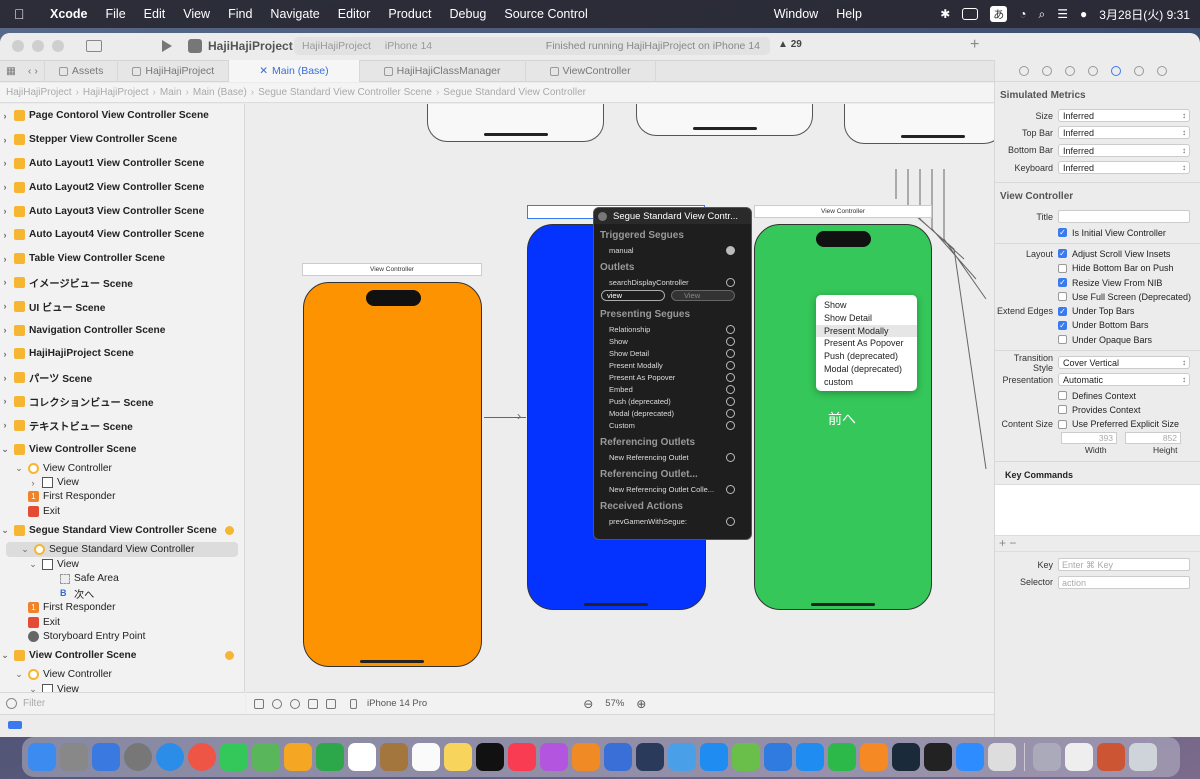 Image resolution: width=1200 pixels, height=779 pixels. I want to click on connection-action: prevGamenWithSegue:, so click(672, 521).